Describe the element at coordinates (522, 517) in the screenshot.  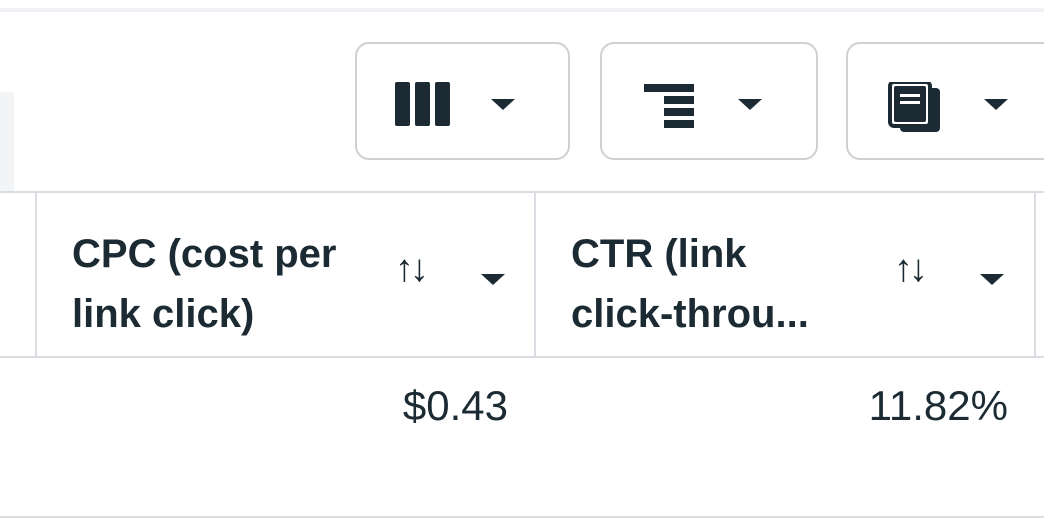
I see `row-bottom-border` at that location.